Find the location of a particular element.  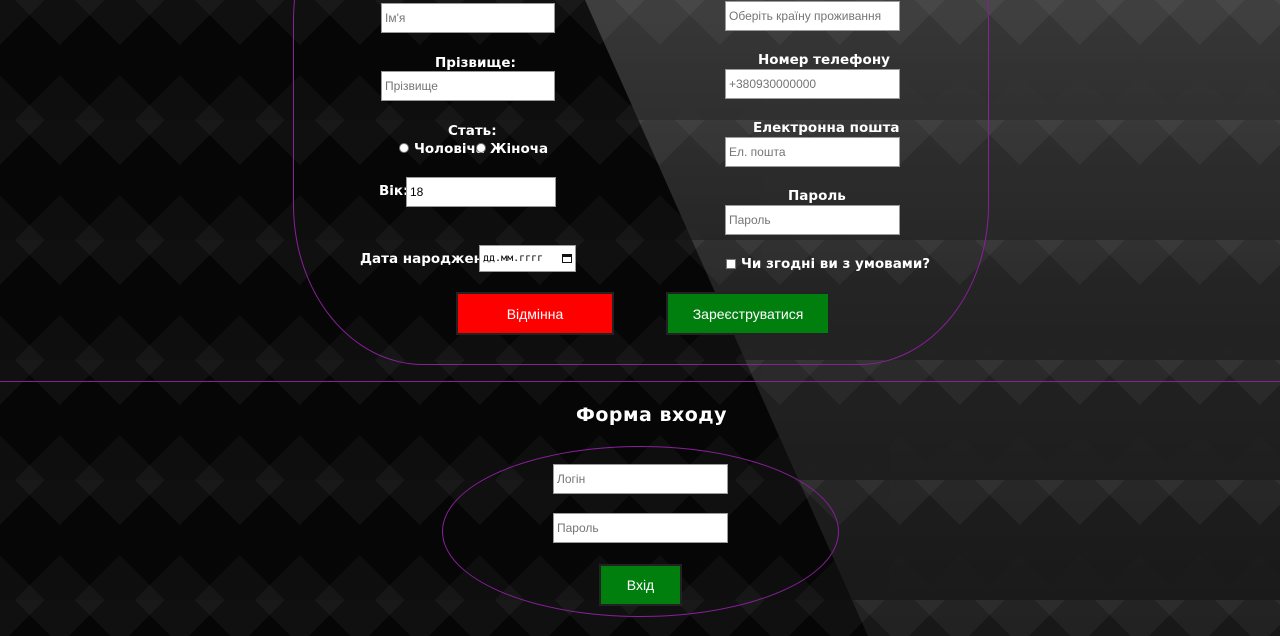

country-select is located at coordinates (812, 16).